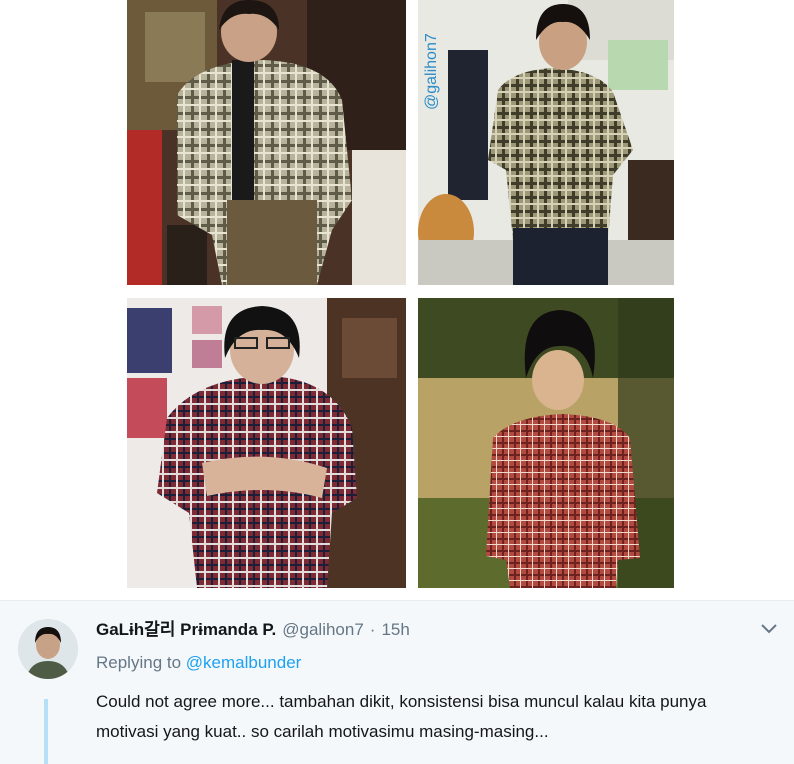 The width and height of the screenshot is (794, 764). What do you see at coordinates (395, 630) in the screenshot?
I see `timestamp: 15h` at bounding box center [395, 630].